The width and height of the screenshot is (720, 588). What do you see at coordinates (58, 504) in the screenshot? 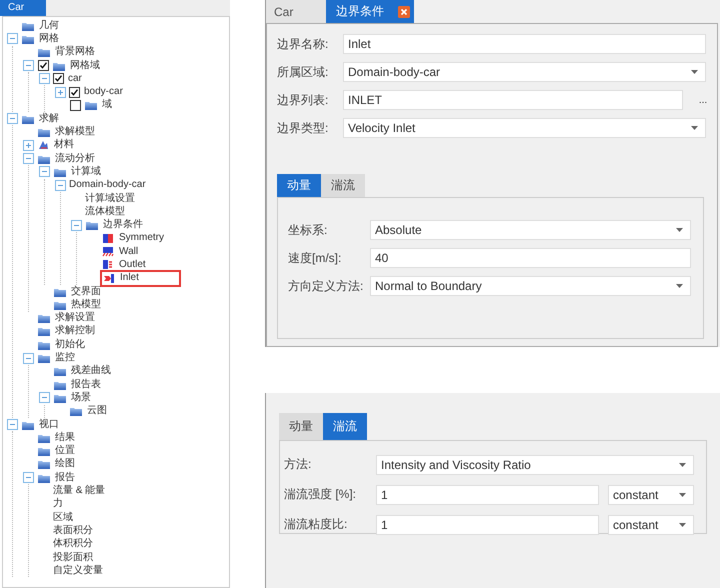
I see `tree-item: 力` at bounding box center [58, 504].